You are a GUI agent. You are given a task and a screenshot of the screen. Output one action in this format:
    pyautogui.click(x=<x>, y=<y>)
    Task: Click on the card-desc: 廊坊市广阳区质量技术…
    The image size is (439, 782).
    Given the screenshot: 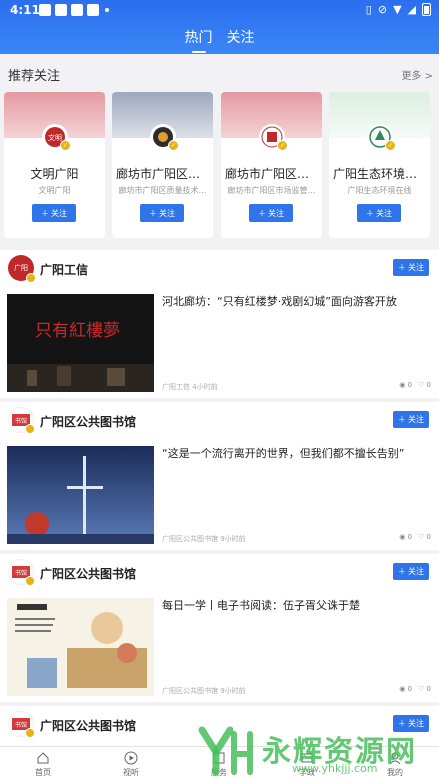 What is the action you would take?
    pyautogui.click(x=162, y=190)
    